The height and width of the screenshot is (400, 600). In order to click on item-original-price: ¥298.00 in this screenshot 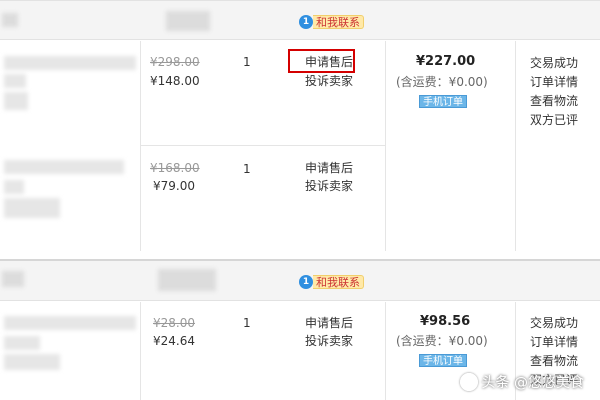, I will do `click(175, 62)`.